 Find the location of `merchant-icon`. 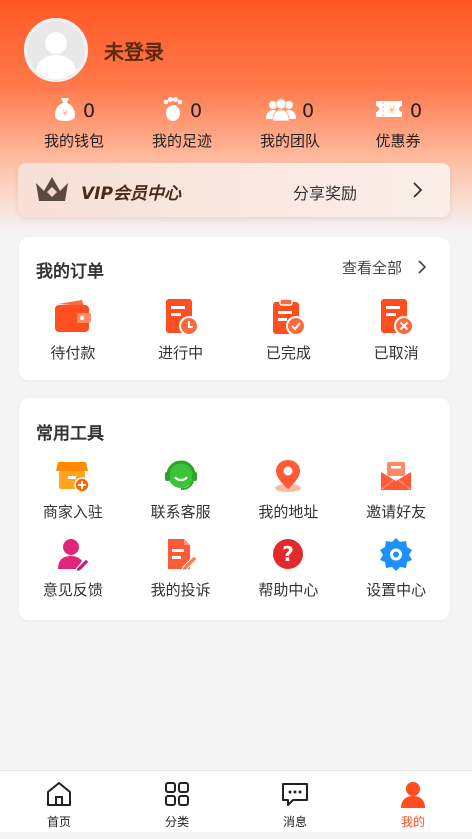

merchant-icon is located at coordinates (73, 476).